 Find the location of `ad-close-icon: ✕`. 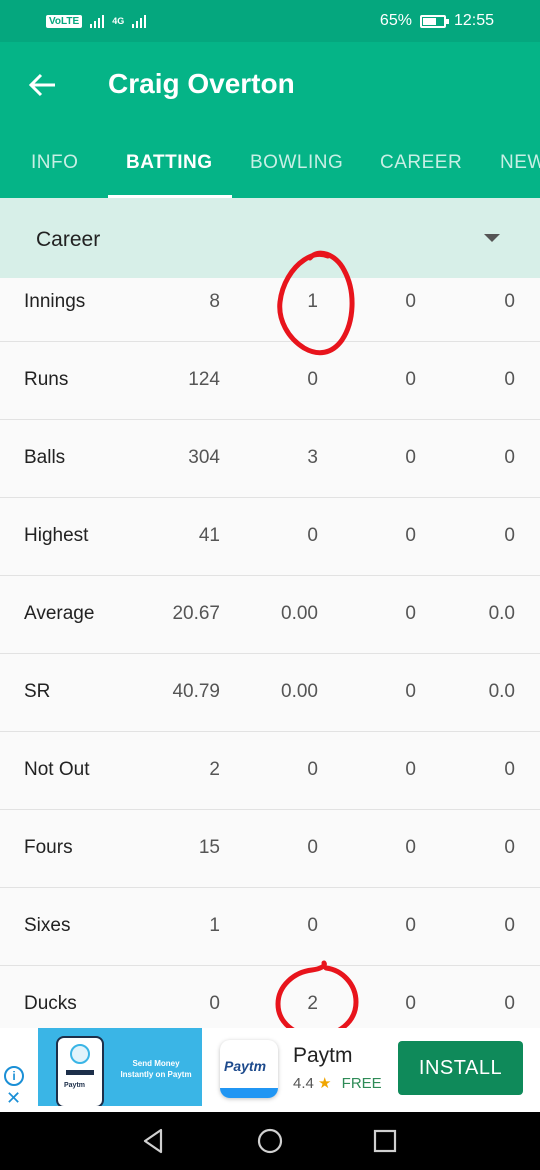

ad-close-icon: ✕ is located at coordinates (13, 1098).